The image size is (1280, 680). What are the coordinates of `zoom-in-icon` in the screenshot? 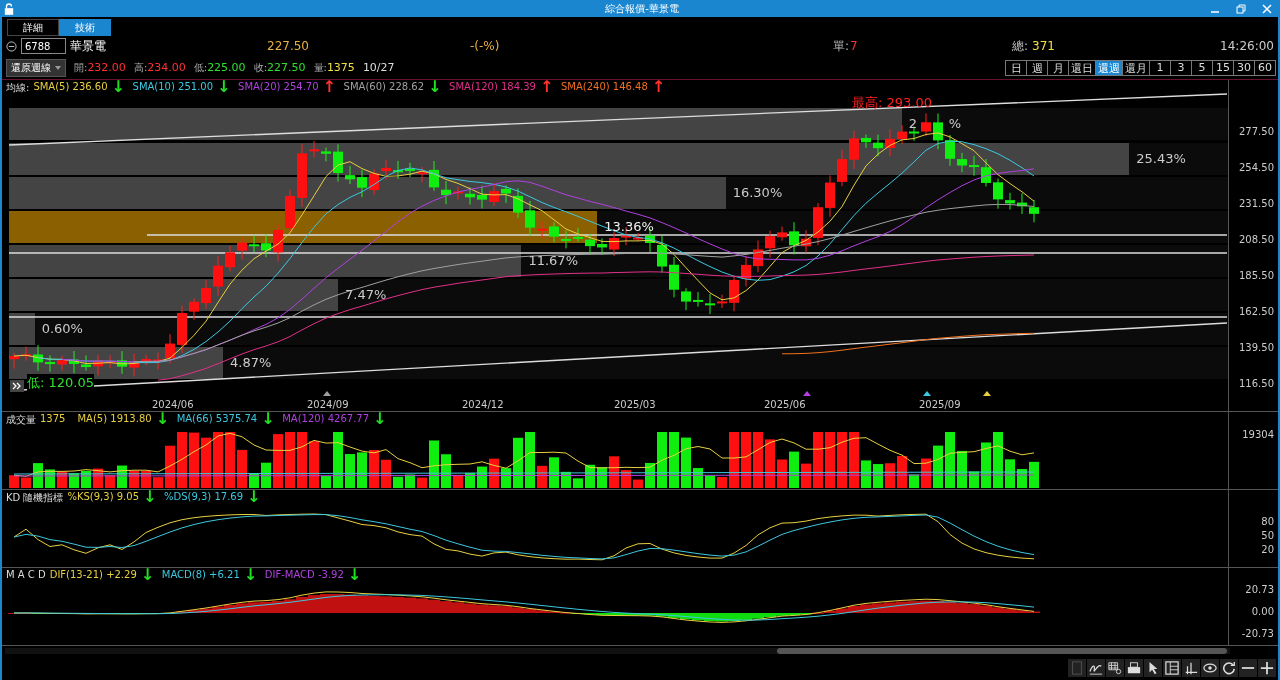 It's located at (1267, 668).